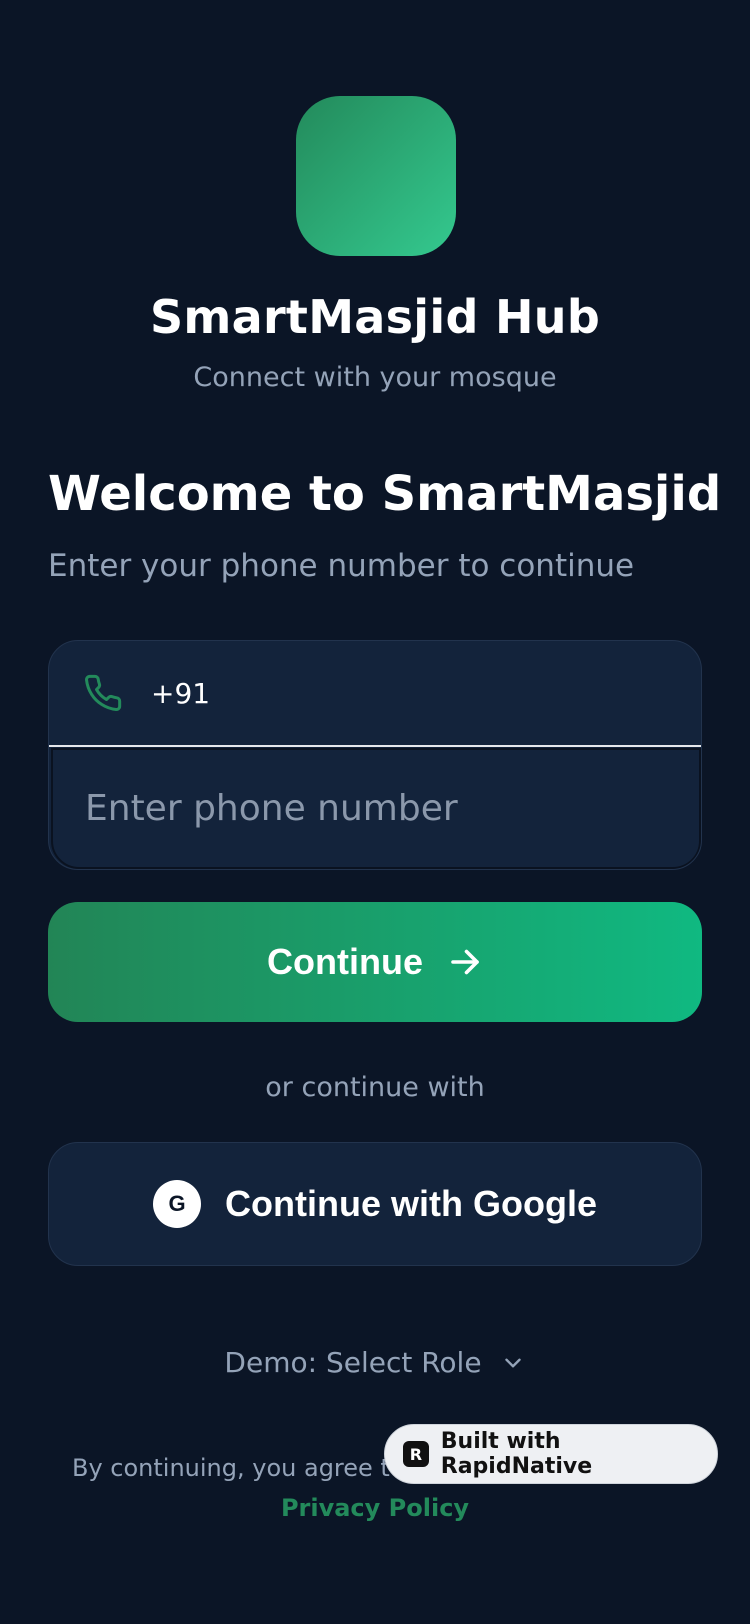 The height and width of the screenshot is (1624, 750). I want to click on privacy-policy-link: Privacy Policy, so click(375, 1508).